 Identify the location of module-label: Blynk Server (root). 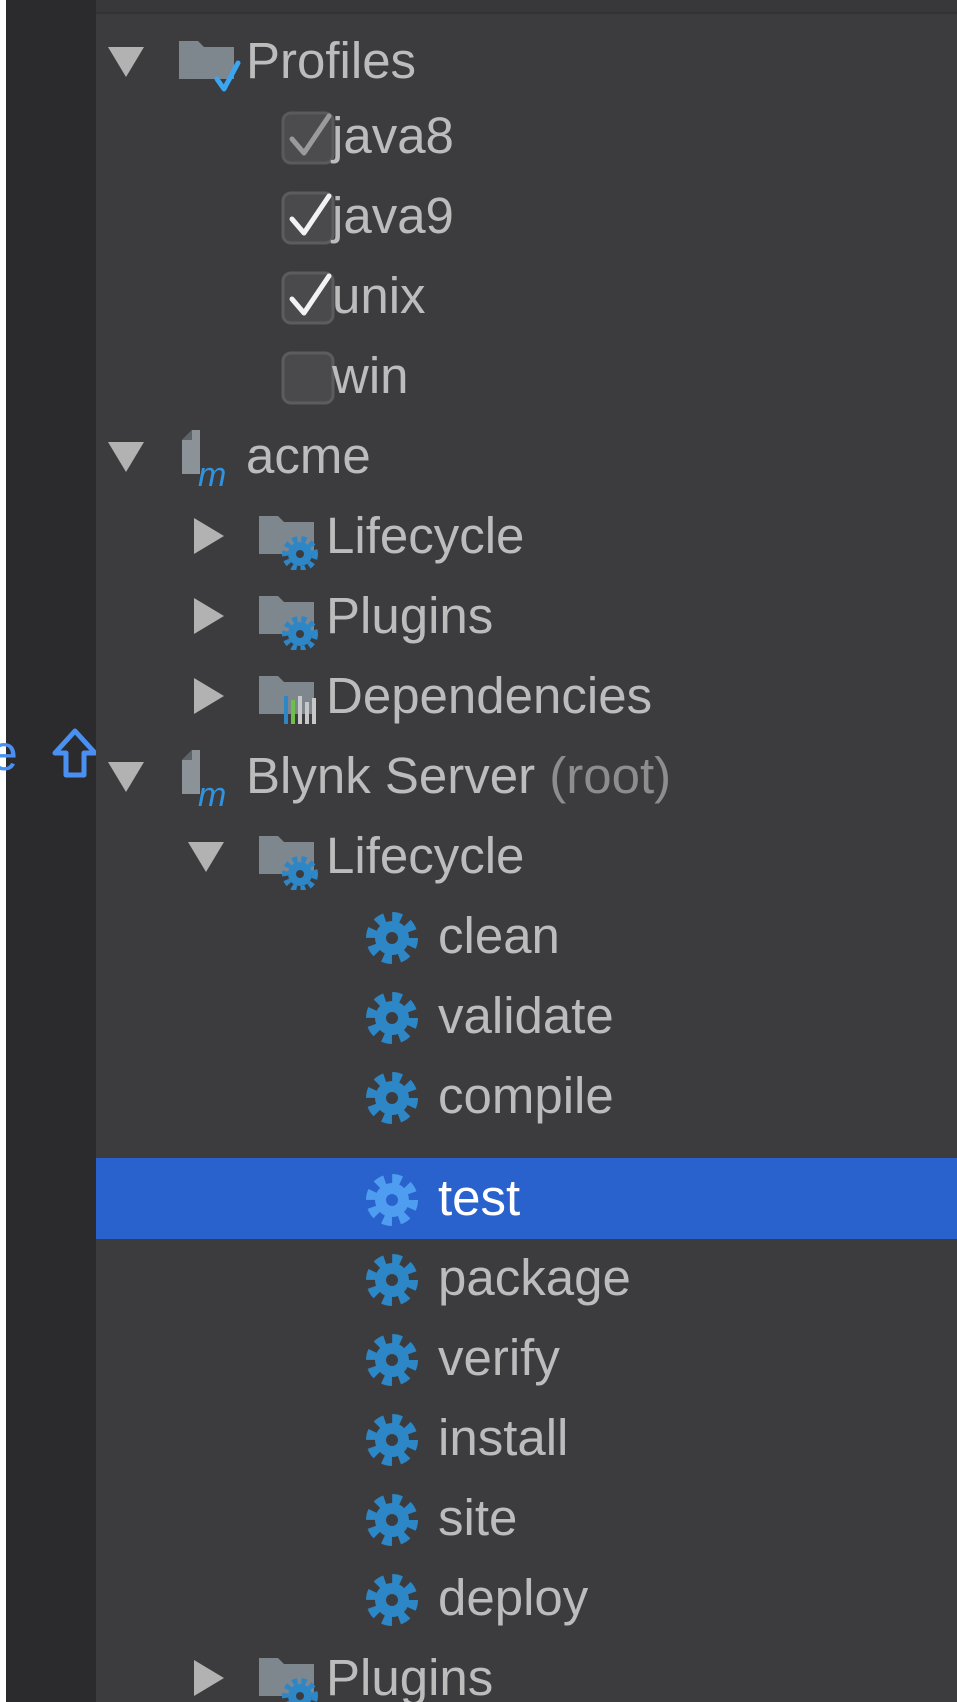
(458, 776).